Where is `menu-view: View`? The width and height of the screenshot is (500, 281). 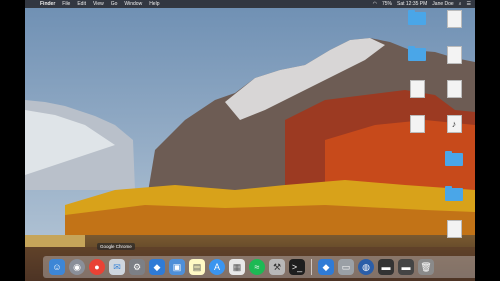 menu-view: View is located at coordinates (98, 4).